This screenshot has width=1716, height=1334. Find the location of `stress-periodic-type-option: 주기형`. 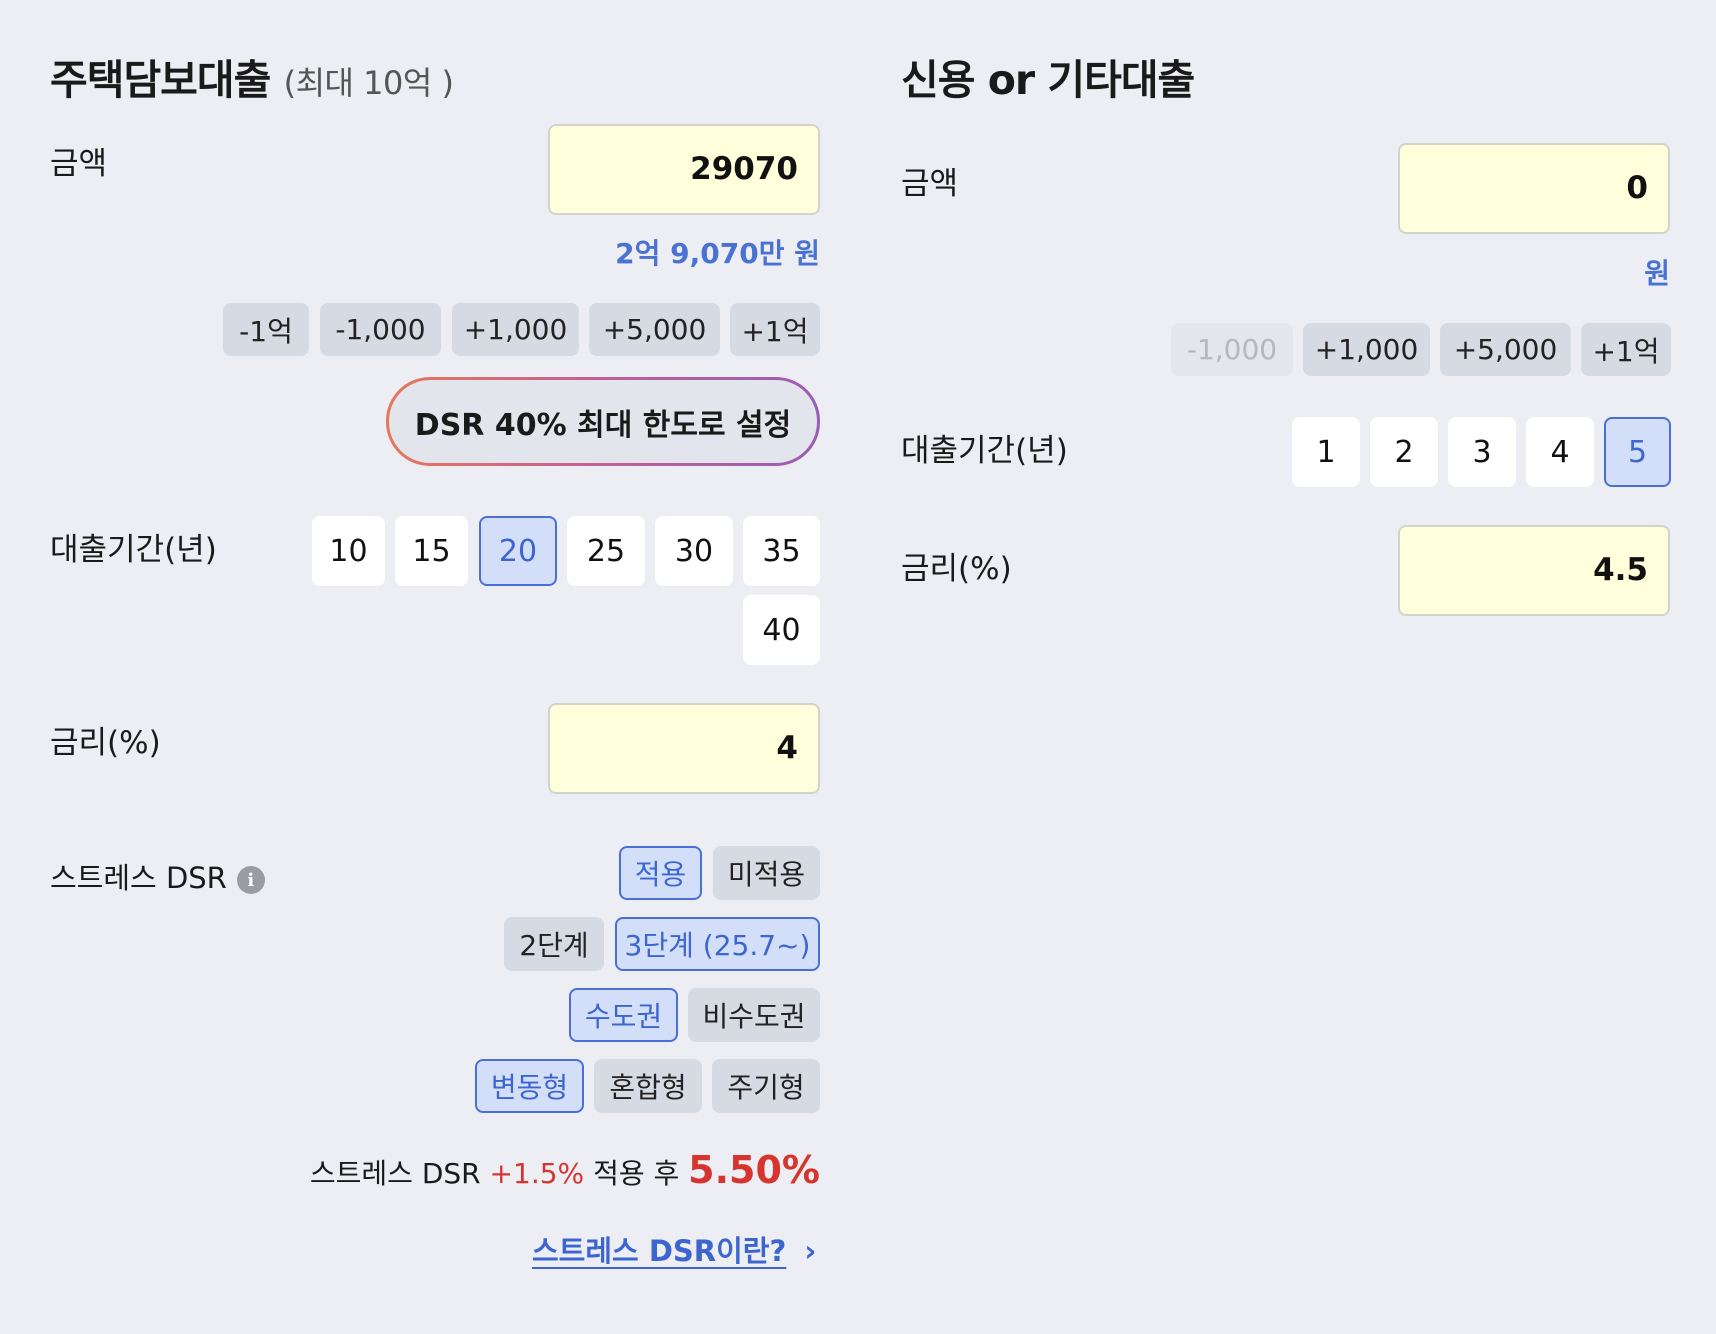

stress-periodic-type-option: 주기형 is located at coordinates (766, 1086).